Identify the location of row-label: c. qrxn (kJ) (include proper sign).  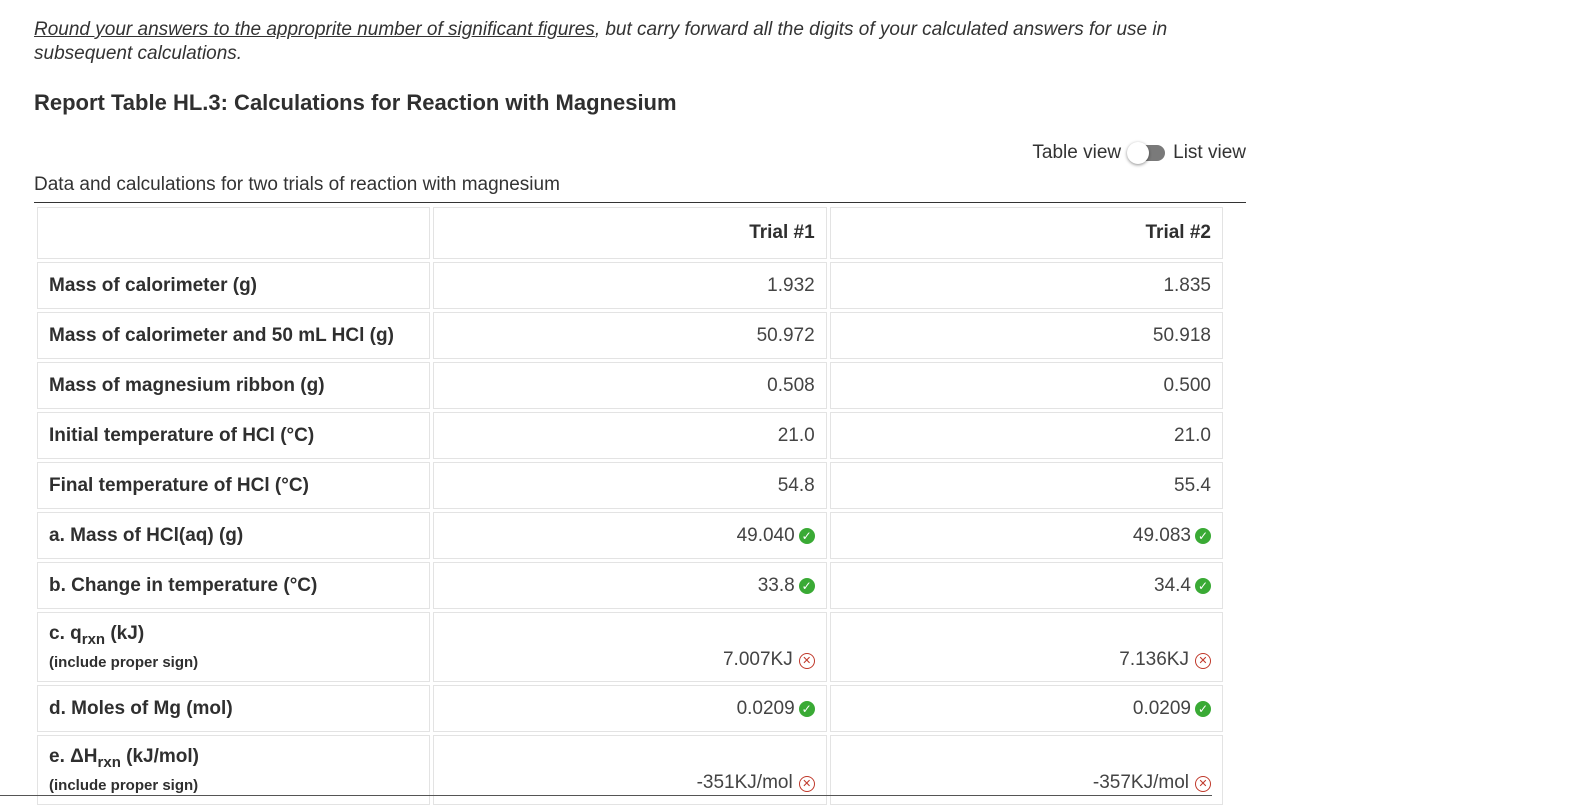
(234, 647).